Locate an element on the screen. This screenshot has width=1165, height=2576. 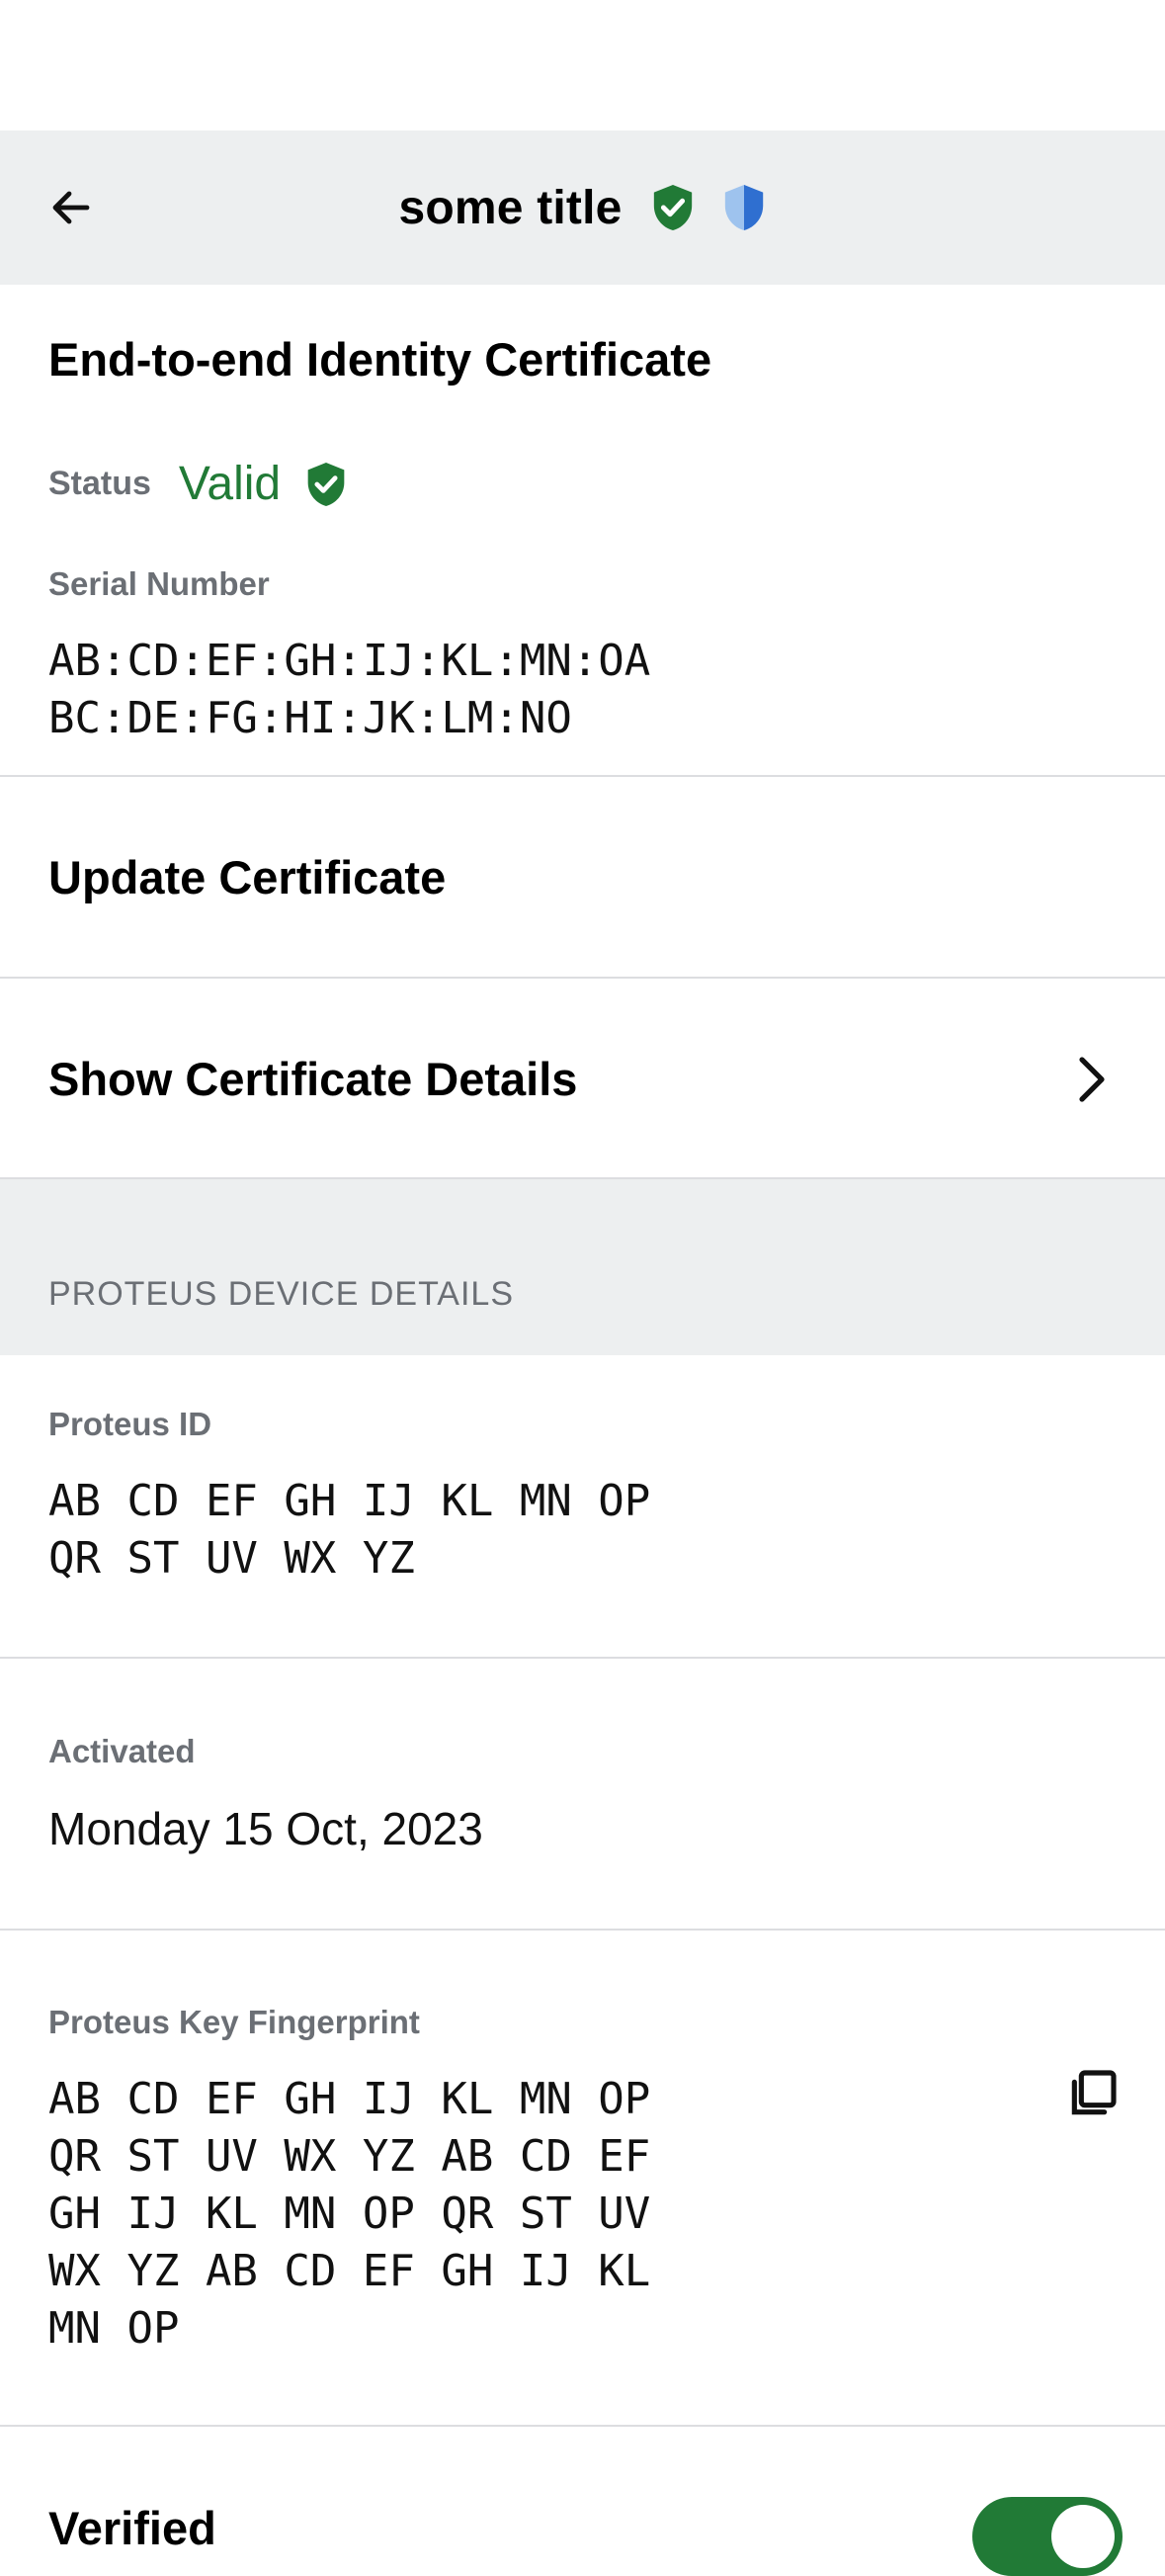
show-certificate-details-row: Show Certificate Details is located at coordinates (582, 1078).